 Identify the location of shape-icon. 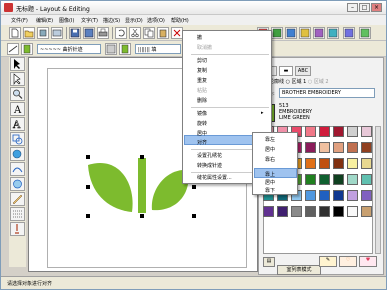
(17, 139).